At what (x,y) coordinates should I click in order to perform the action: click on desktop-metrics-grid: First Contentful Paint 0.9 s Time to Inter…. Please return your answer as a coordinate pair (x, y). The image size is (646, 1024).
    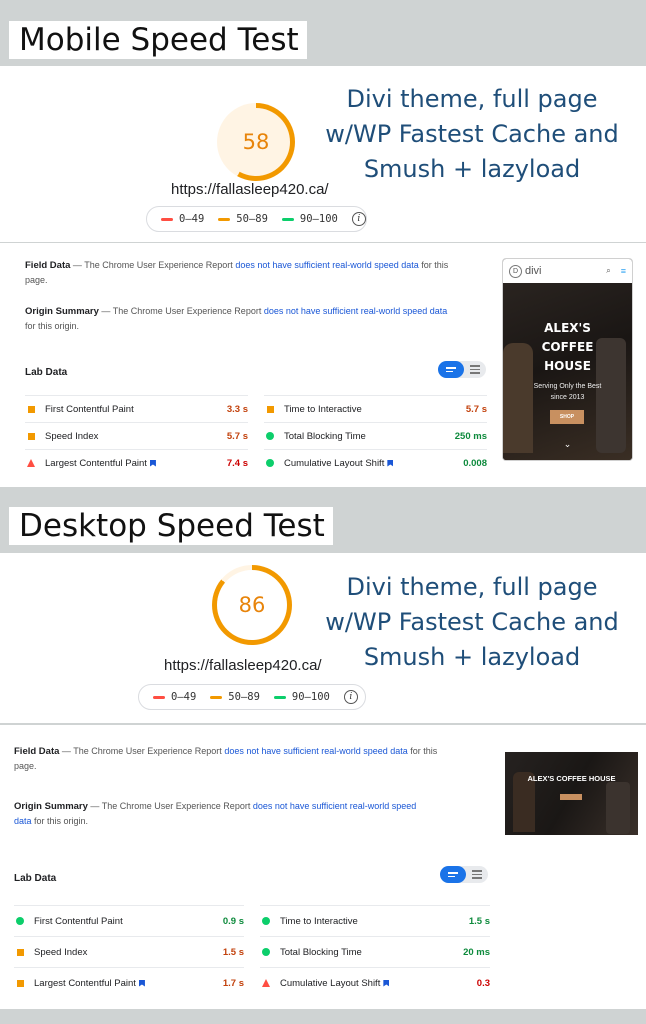
    Looking at the image, I should click on (252, 951).